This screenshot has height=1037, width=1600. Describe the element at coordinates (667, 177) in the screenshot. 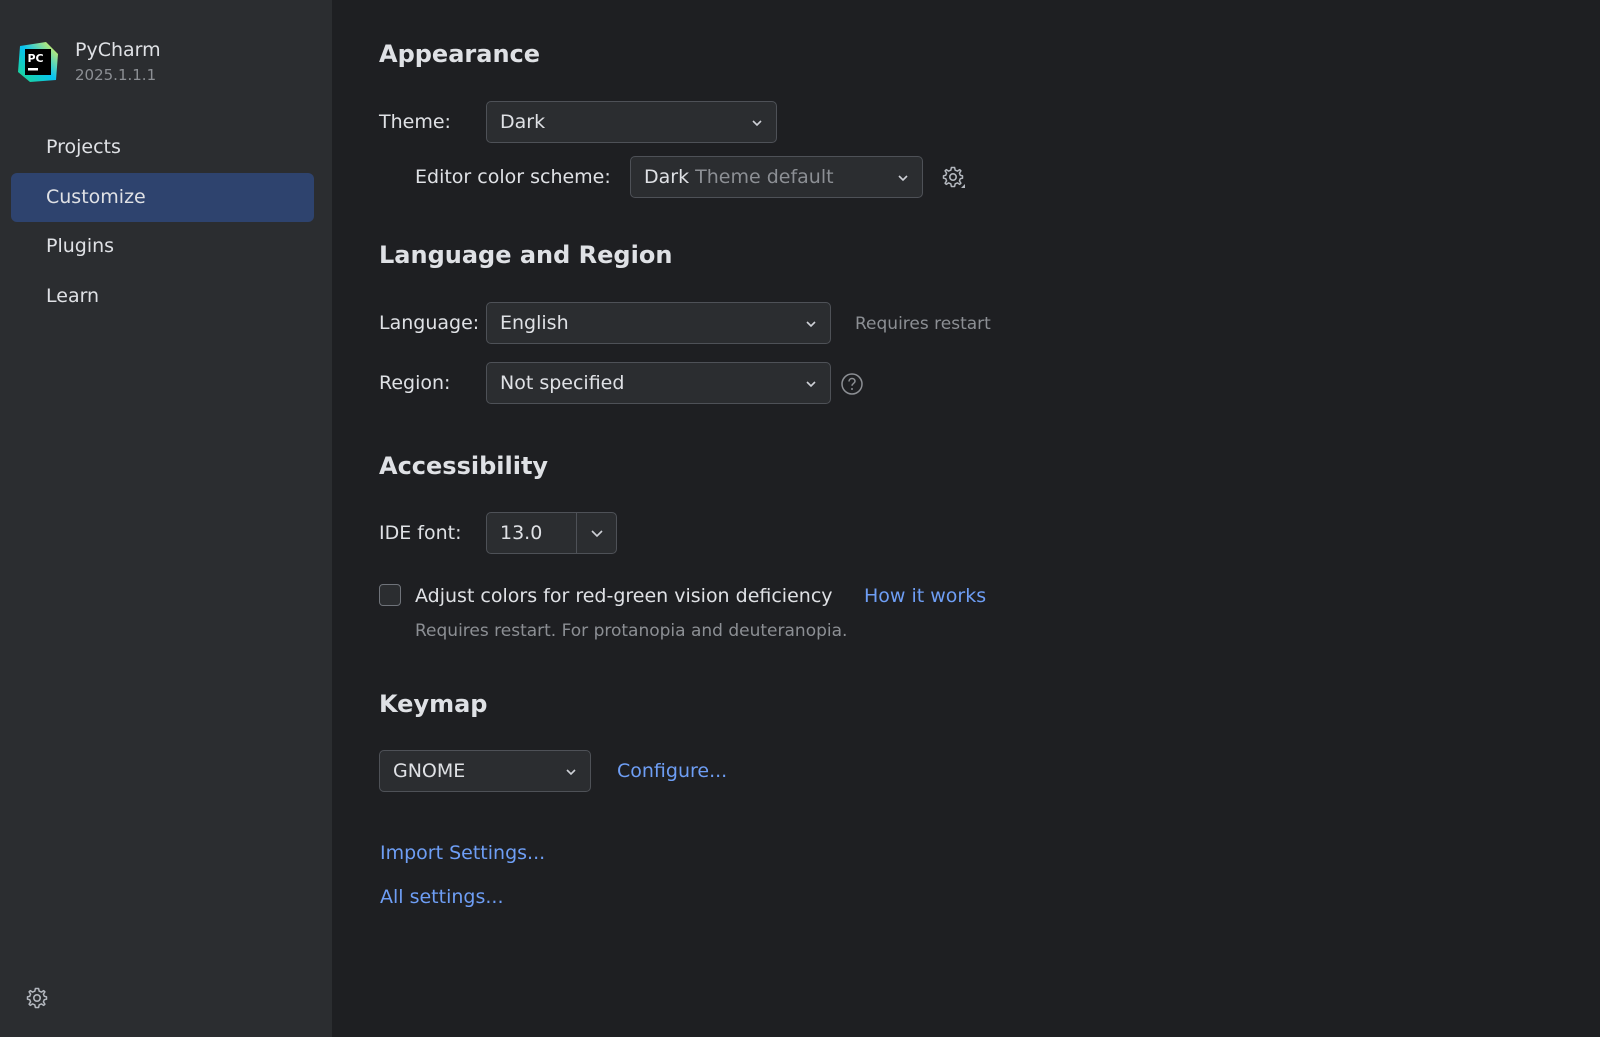

I see `color-scheme-value: Dark` at that location.